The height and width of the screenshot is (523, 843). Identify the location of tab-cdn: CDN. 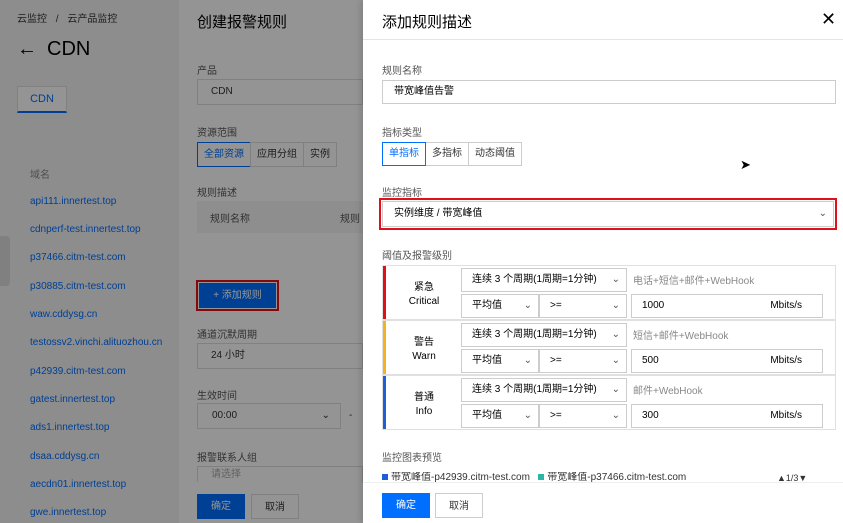
(42, 99).